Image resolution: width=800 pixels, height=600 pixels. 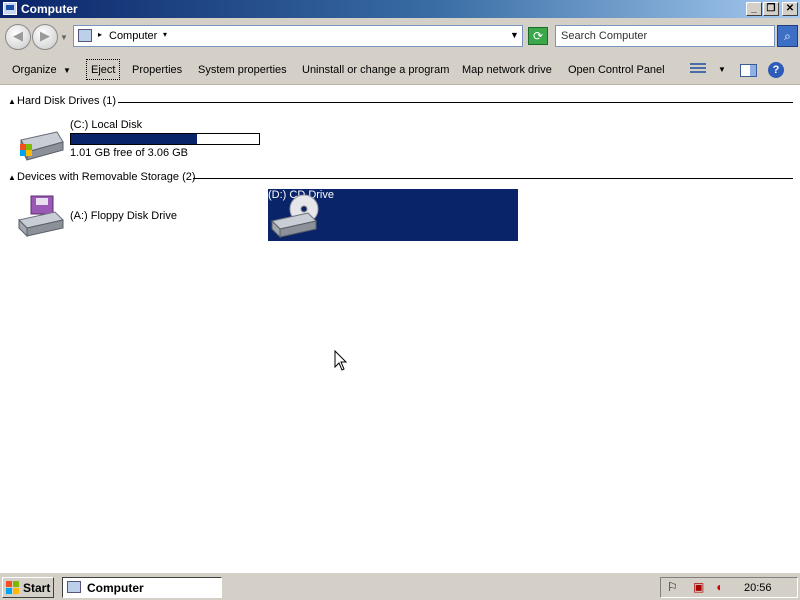 I want to click on drive-name: (C:) Local Disk, so click(x=106, y=125).